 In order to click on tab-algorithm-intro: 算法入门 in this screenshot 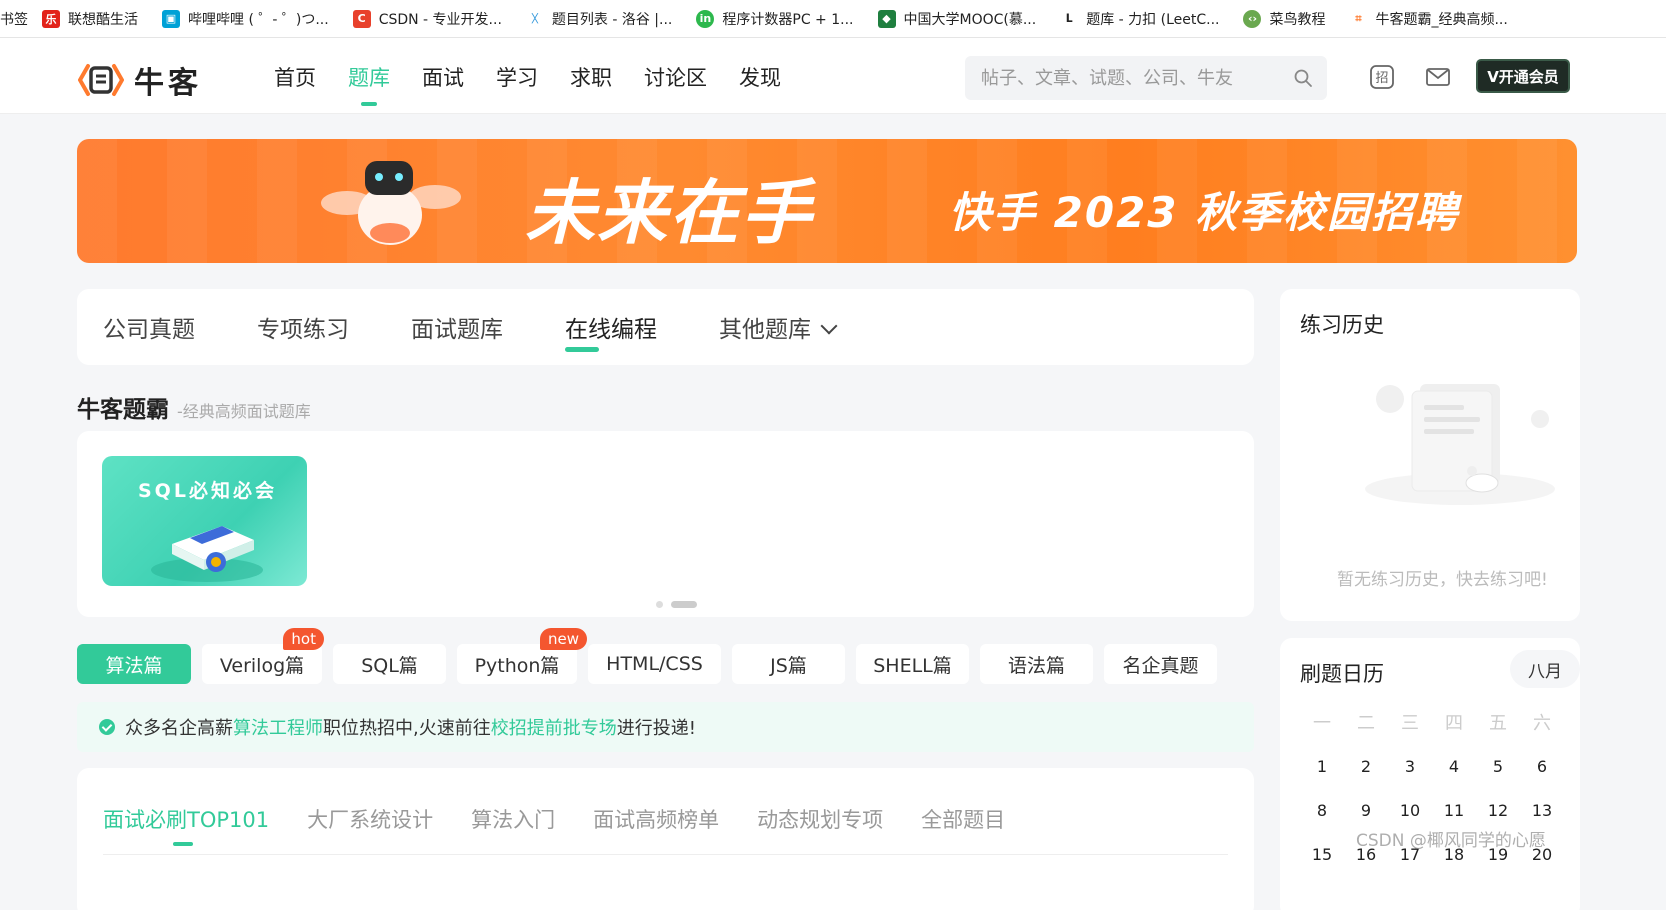, I will do `click(513, 819)`.